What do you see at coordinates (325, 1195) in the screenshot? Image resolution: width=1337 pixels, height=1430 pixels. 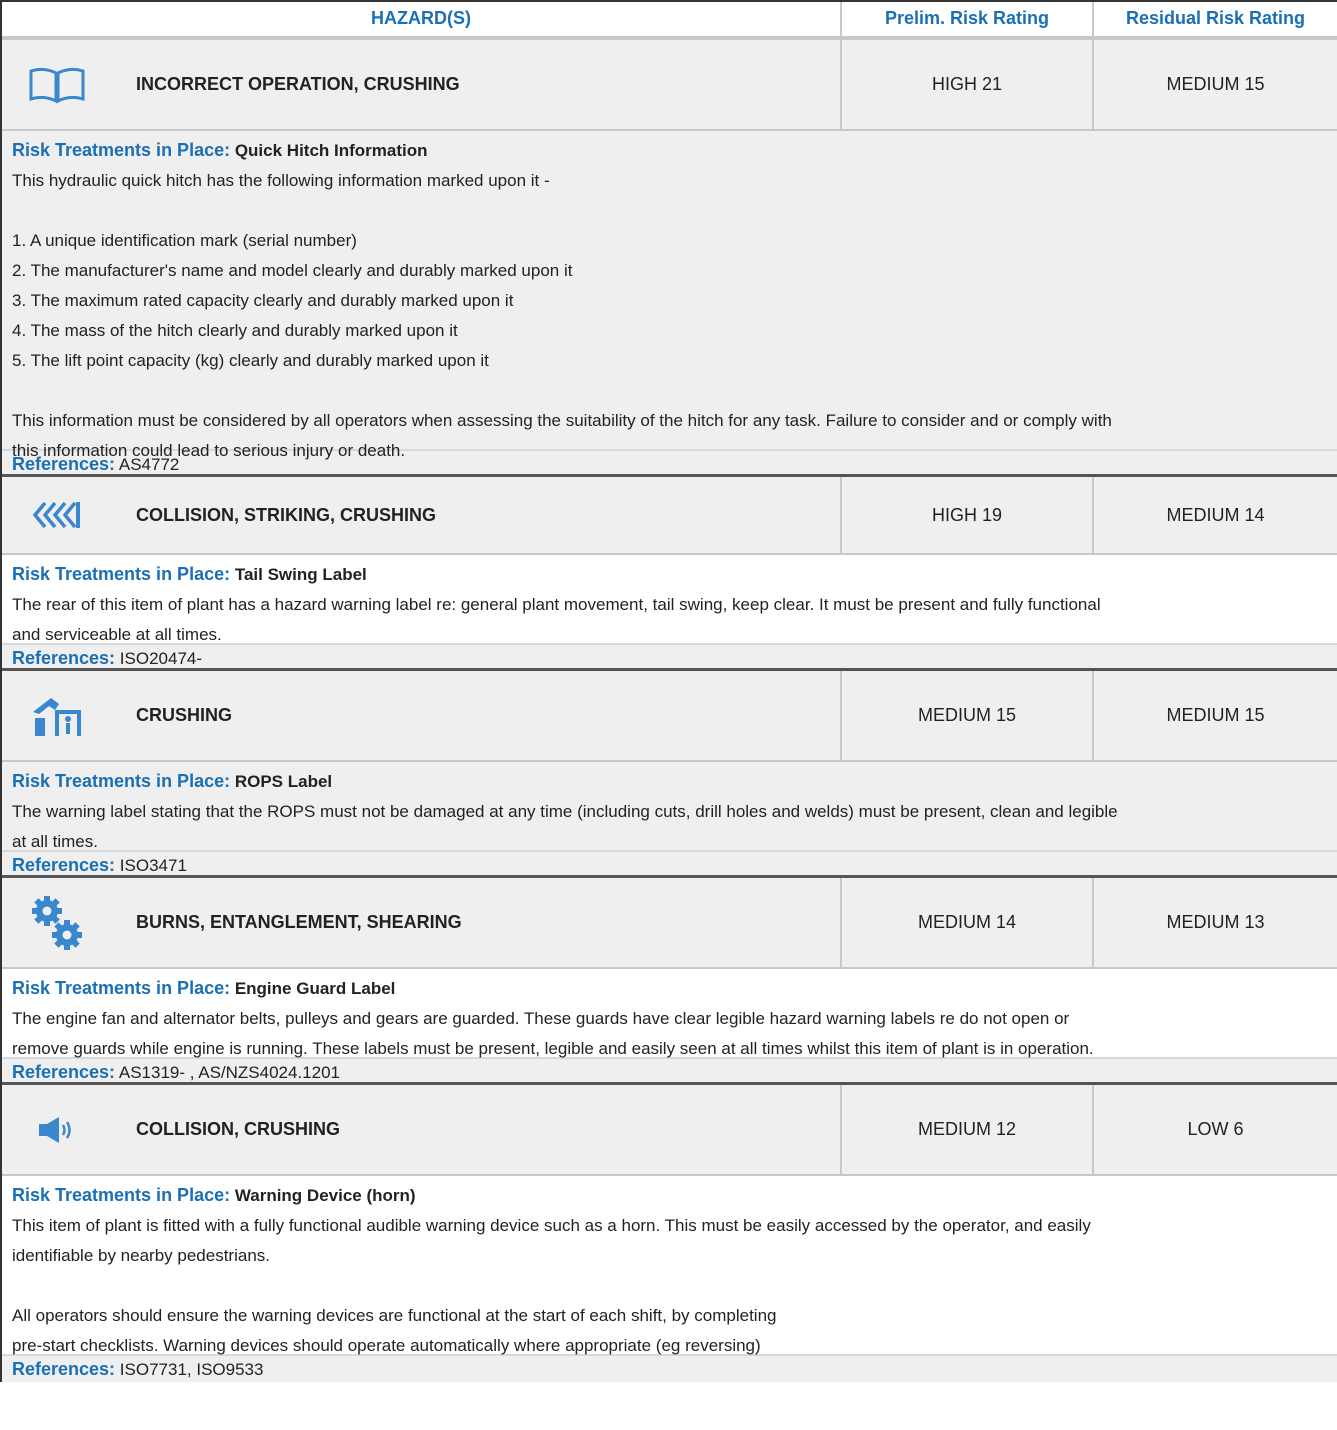 I see `treatment-title: Warning Device (horn)` at bounding box center [325, 1195].